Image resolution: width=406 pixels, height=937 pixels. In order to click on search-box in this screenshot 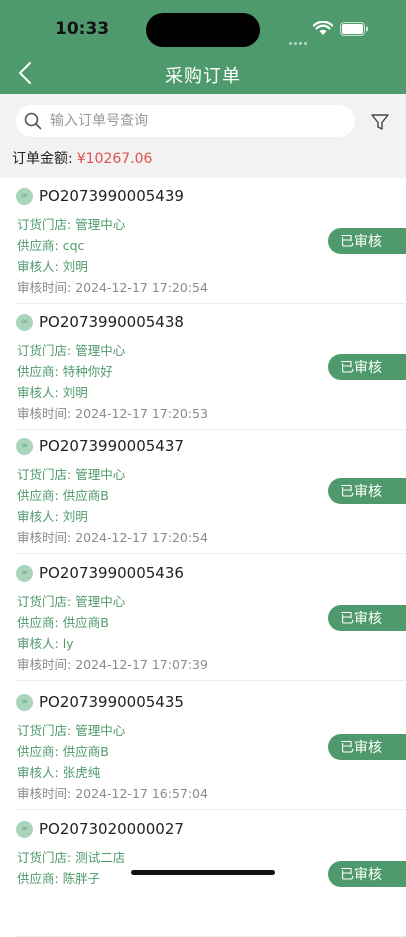, I will do `click(185, 121)`.